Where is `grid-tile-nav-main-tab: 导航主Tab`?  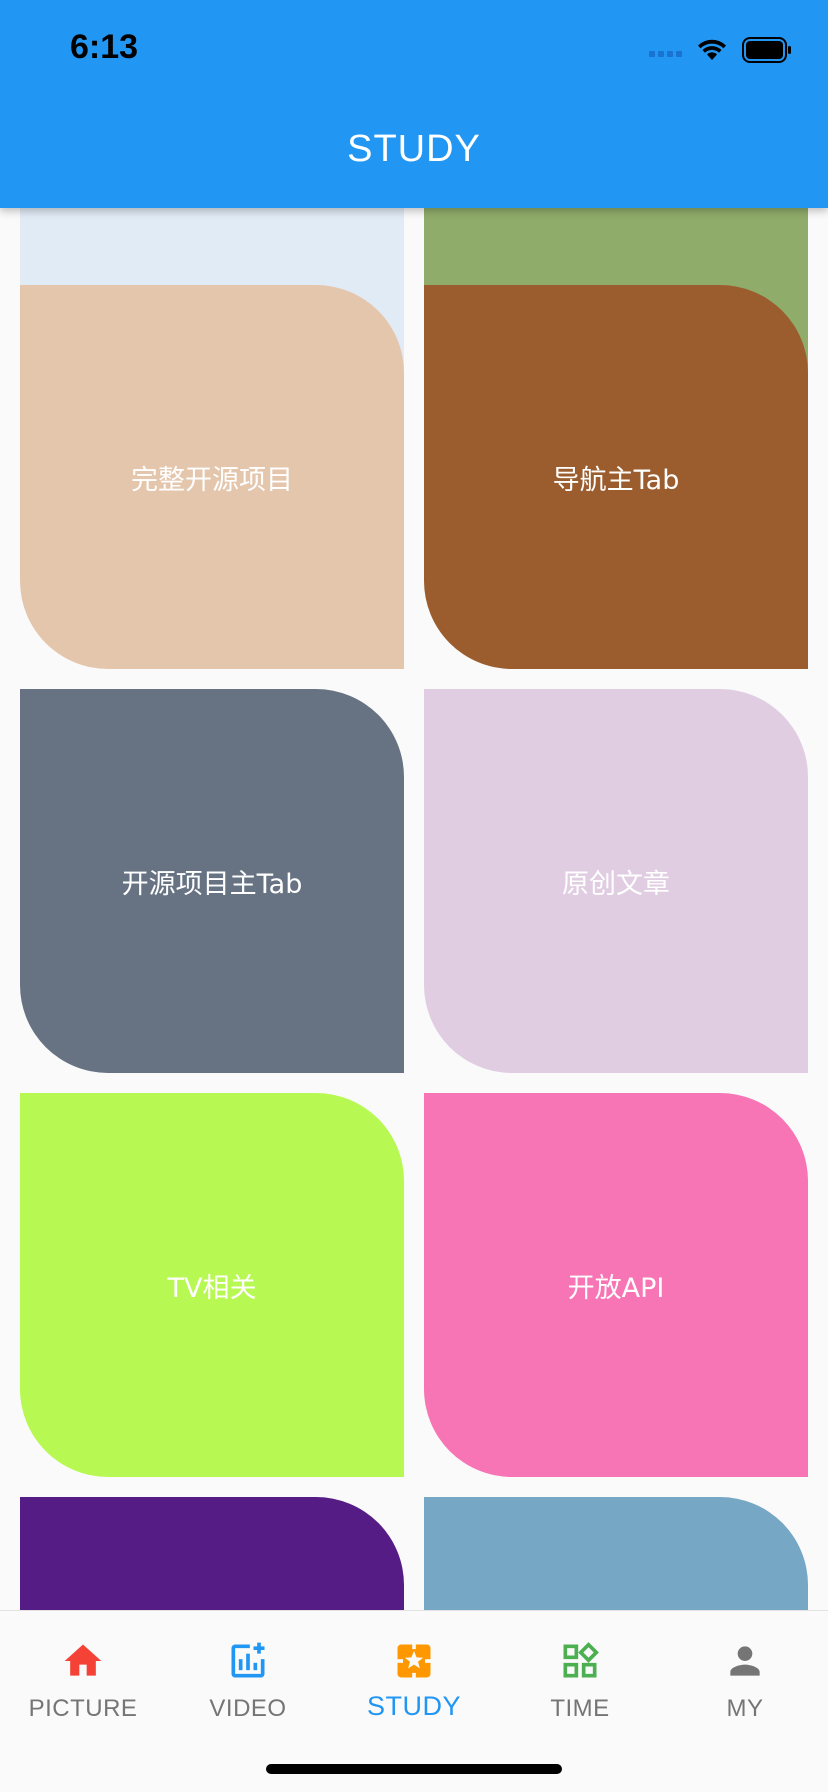
grid-tile-nav-main-tab: 导航主Tab is located at coordinates (616, 477).